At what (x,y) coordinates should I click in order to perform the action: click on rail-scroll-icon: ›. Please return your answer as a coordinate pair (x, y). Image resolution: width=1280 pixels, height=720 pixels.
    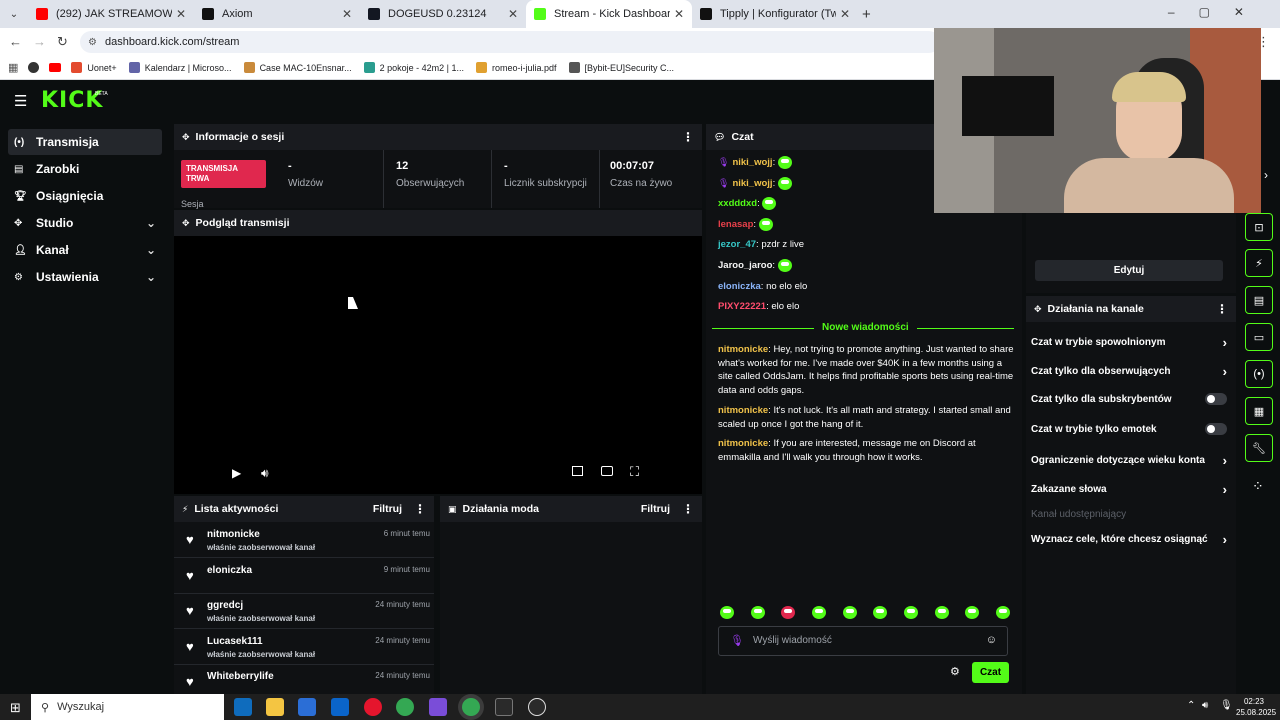
    Looking at the image, I should click on (1266, 175).